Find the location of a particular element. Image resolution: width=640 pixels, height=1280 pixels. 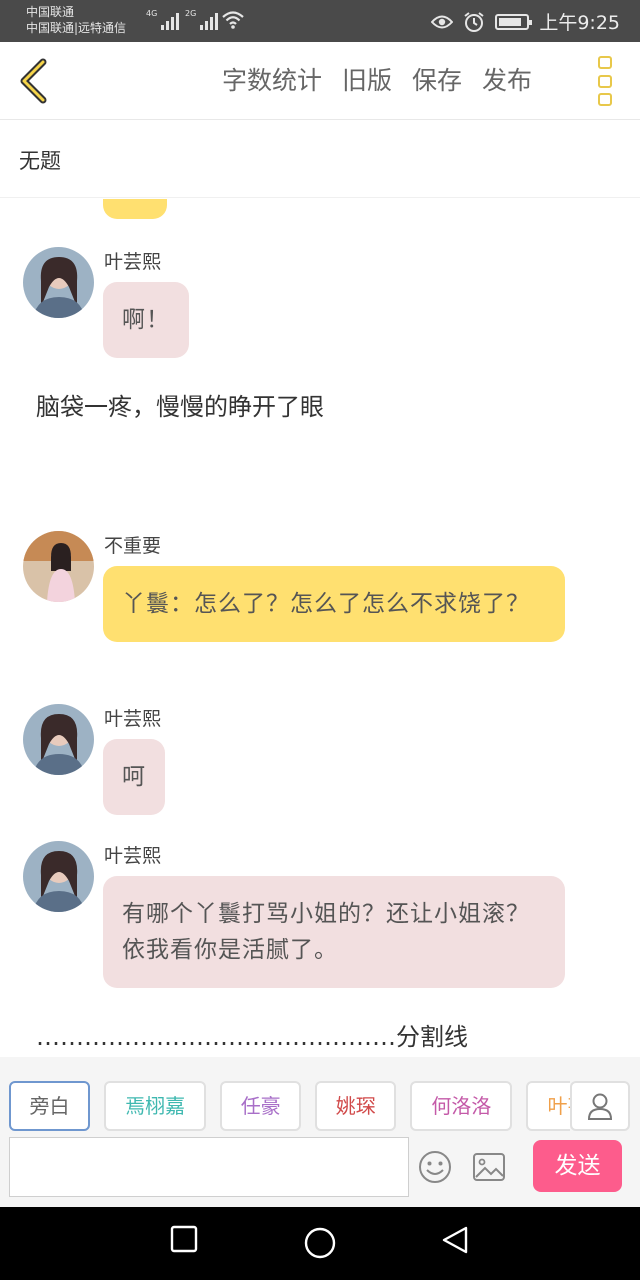

document-title: 无题 is located at coordinates (40, 161).